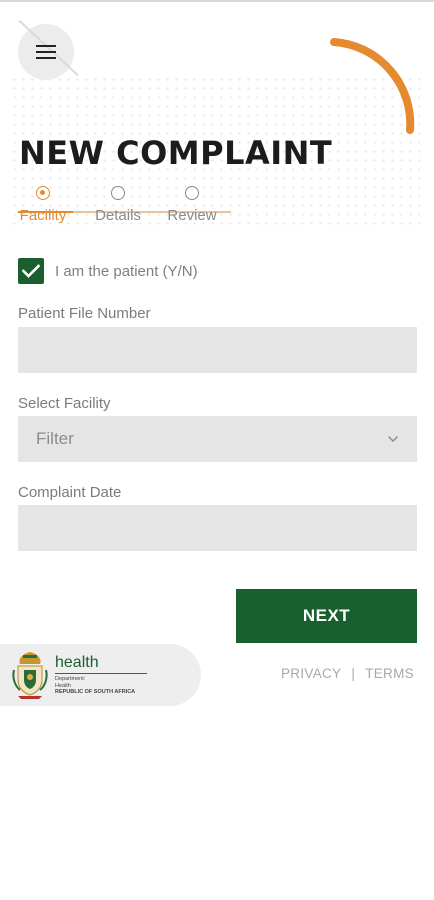 This screenshot has height=900, width=434. I want to click on check-icon, so click(31, 271).